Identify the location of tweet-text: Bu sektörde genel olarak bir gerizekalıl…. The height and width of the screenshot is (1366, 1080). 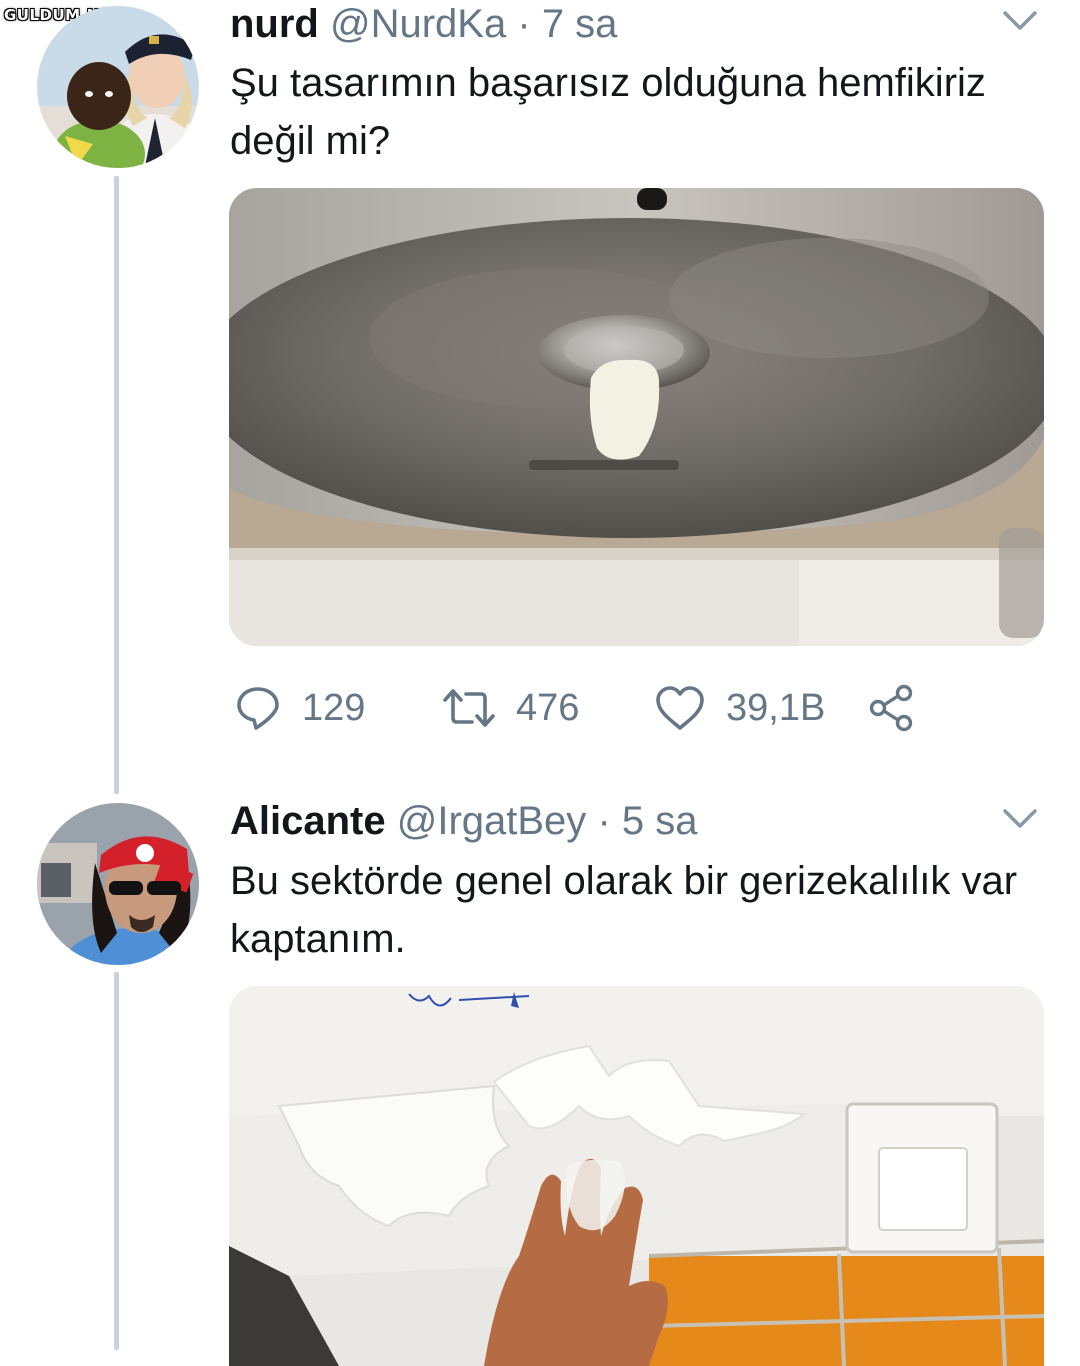
(624, 910).